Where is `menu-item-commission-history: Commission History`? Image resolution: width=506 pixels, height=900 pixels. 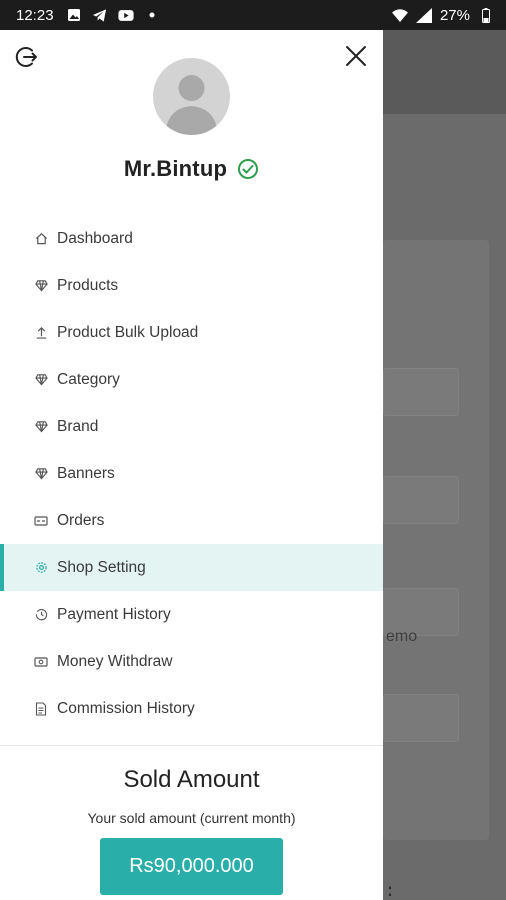
menu-item-commission-history: Commission History is located at coordinates (191, 708).